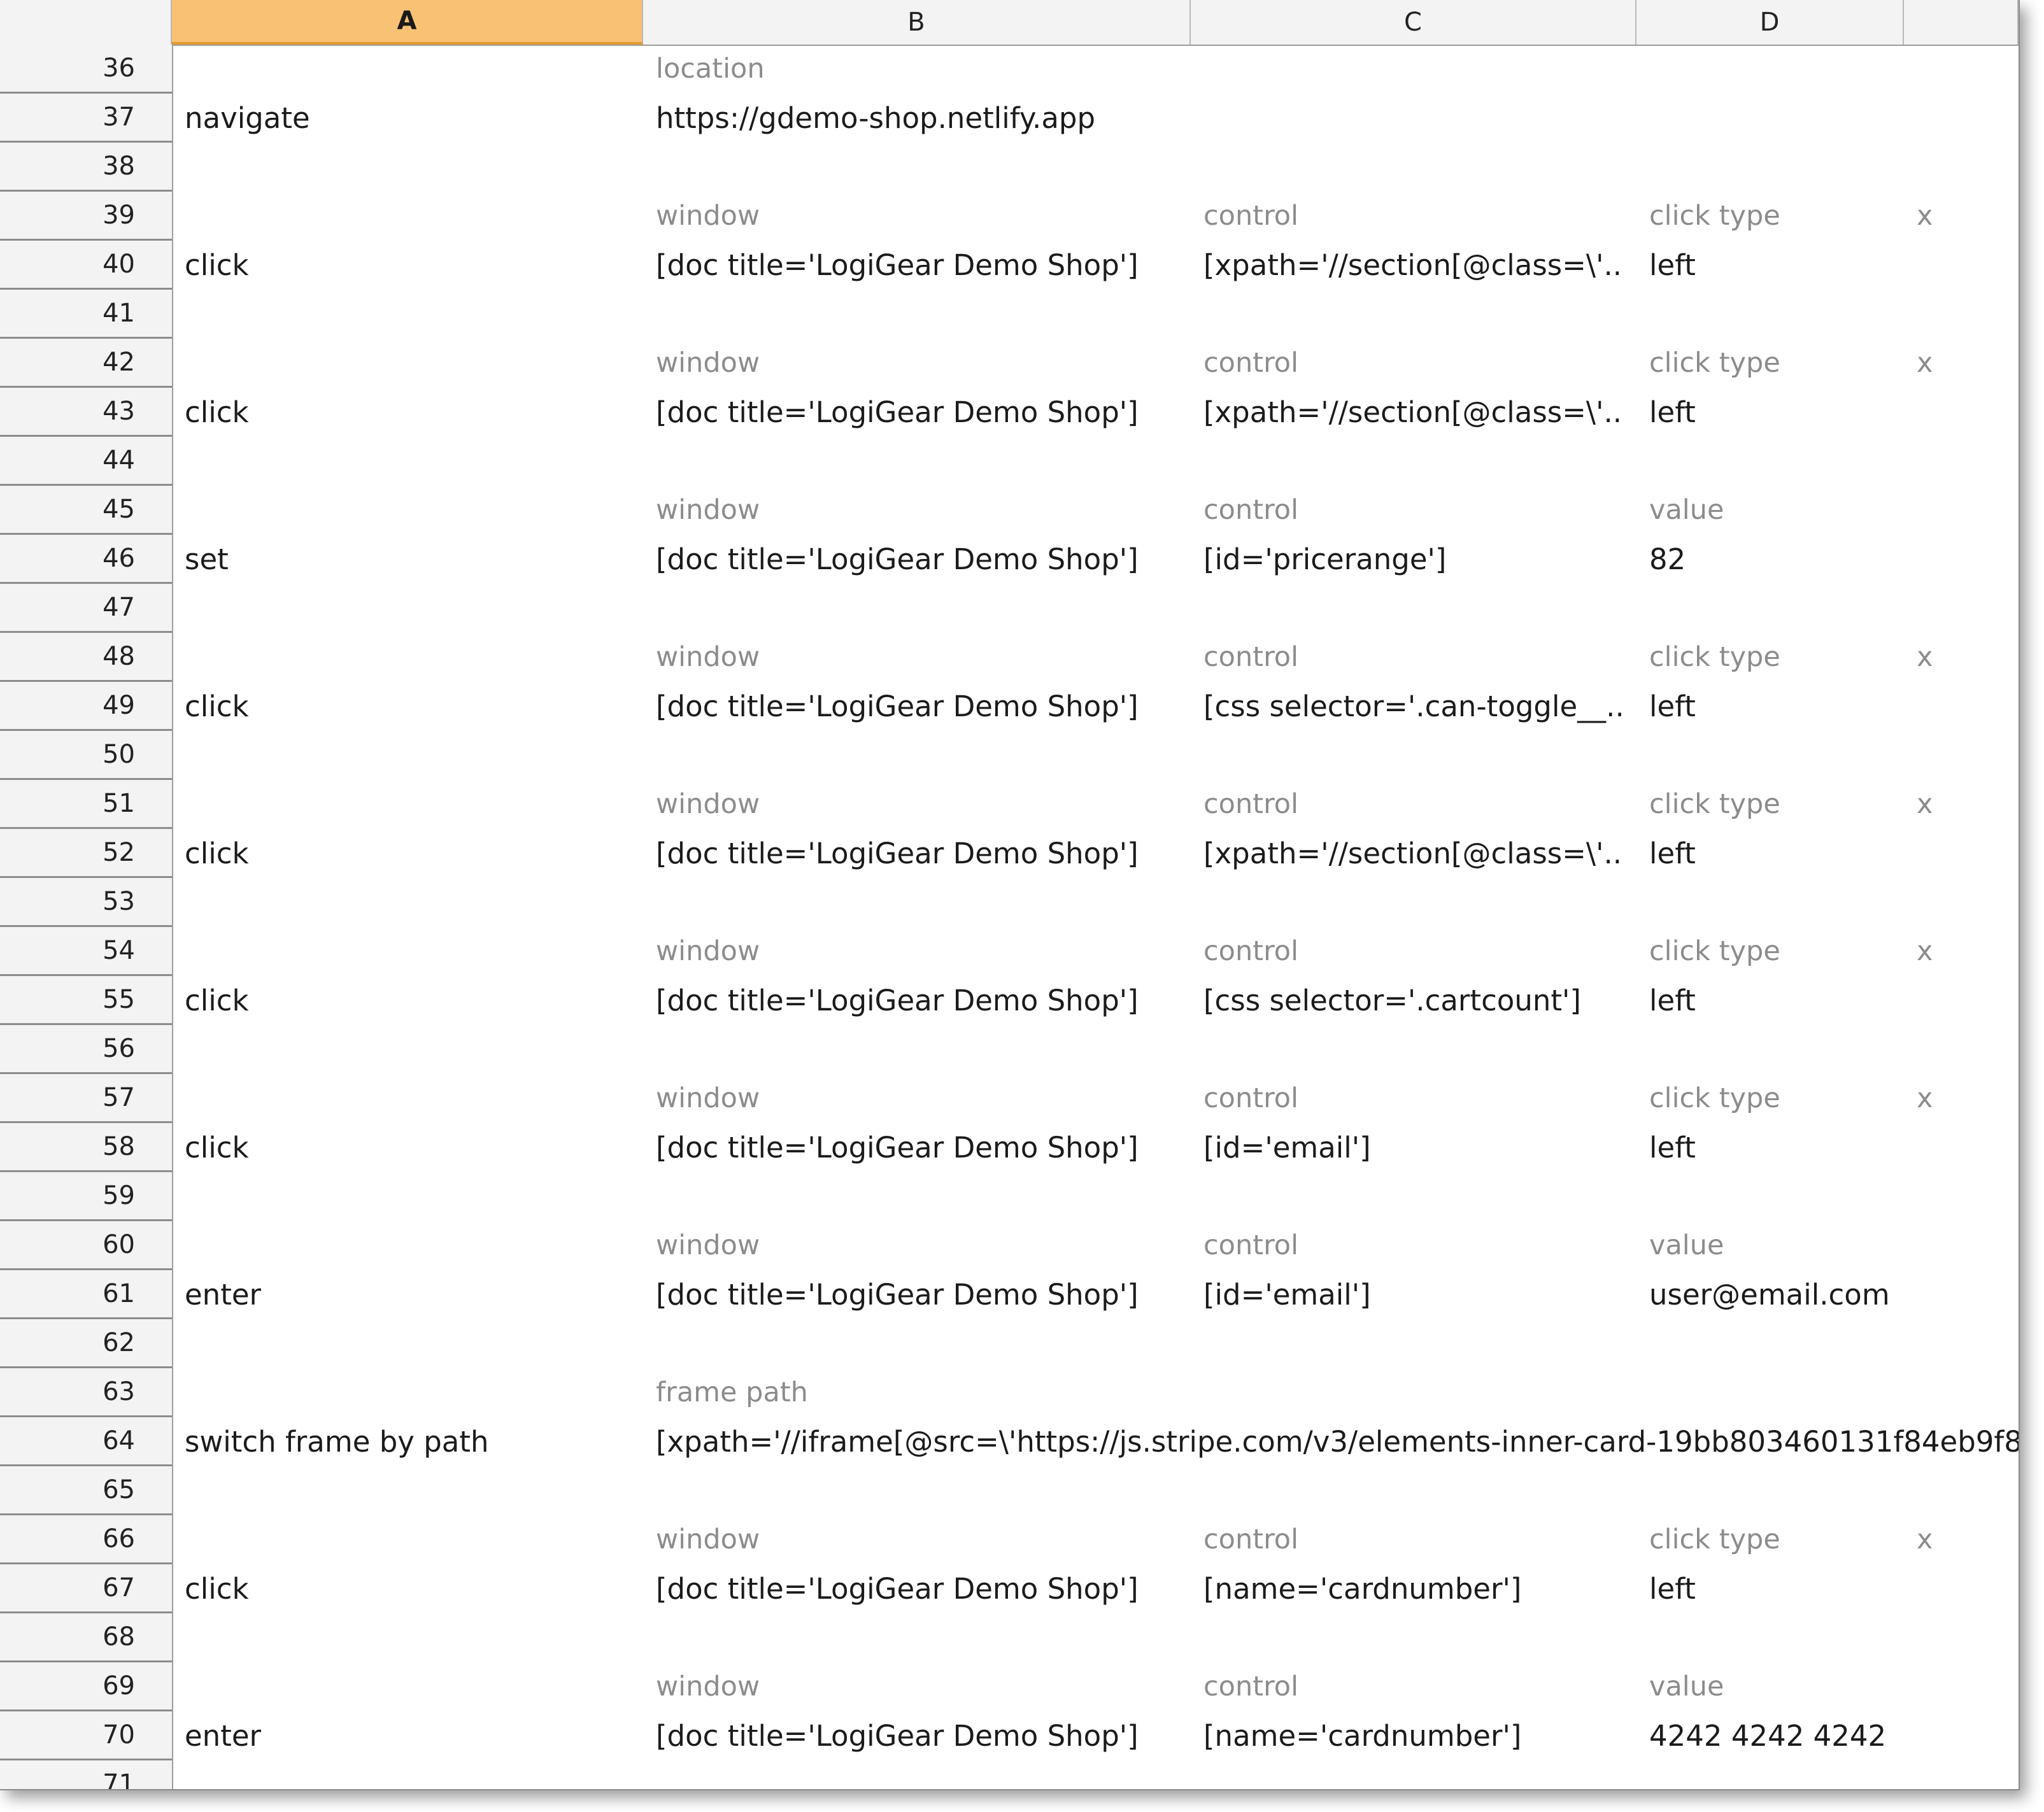  What do you see at coordinates (1962, 559) in the screenshot?
I see `cell-e46` at bounding box center [1962, 559].